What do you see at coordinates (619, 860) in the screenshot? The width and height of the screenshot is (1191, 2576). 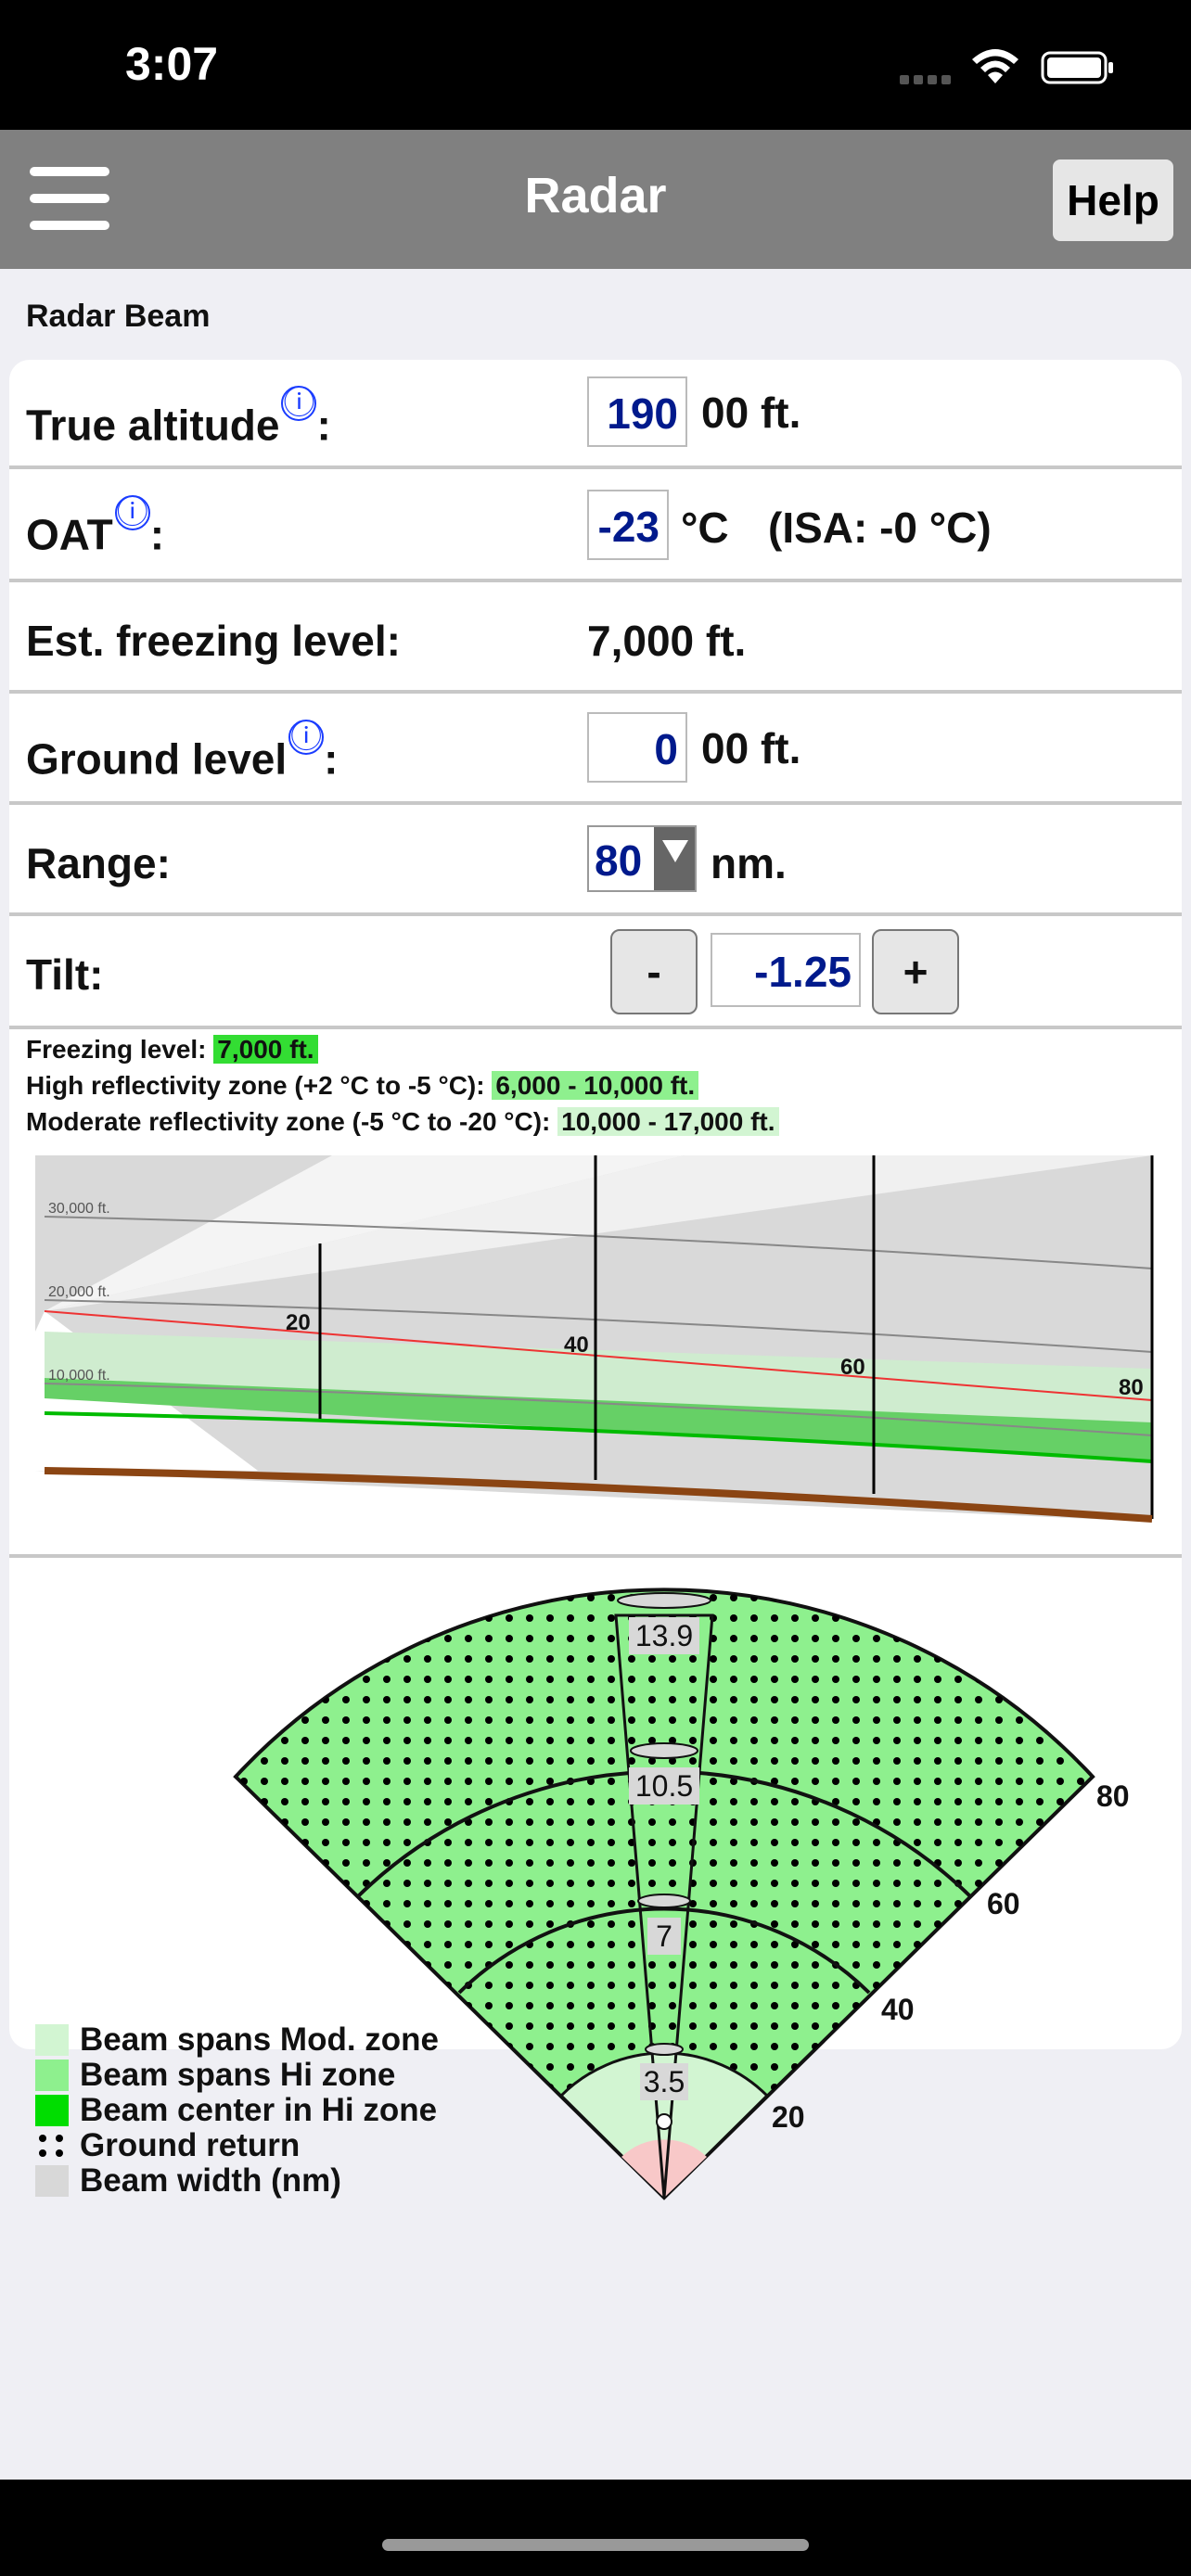 I see `range-select-value: 80` at bounding box center [619, 860].